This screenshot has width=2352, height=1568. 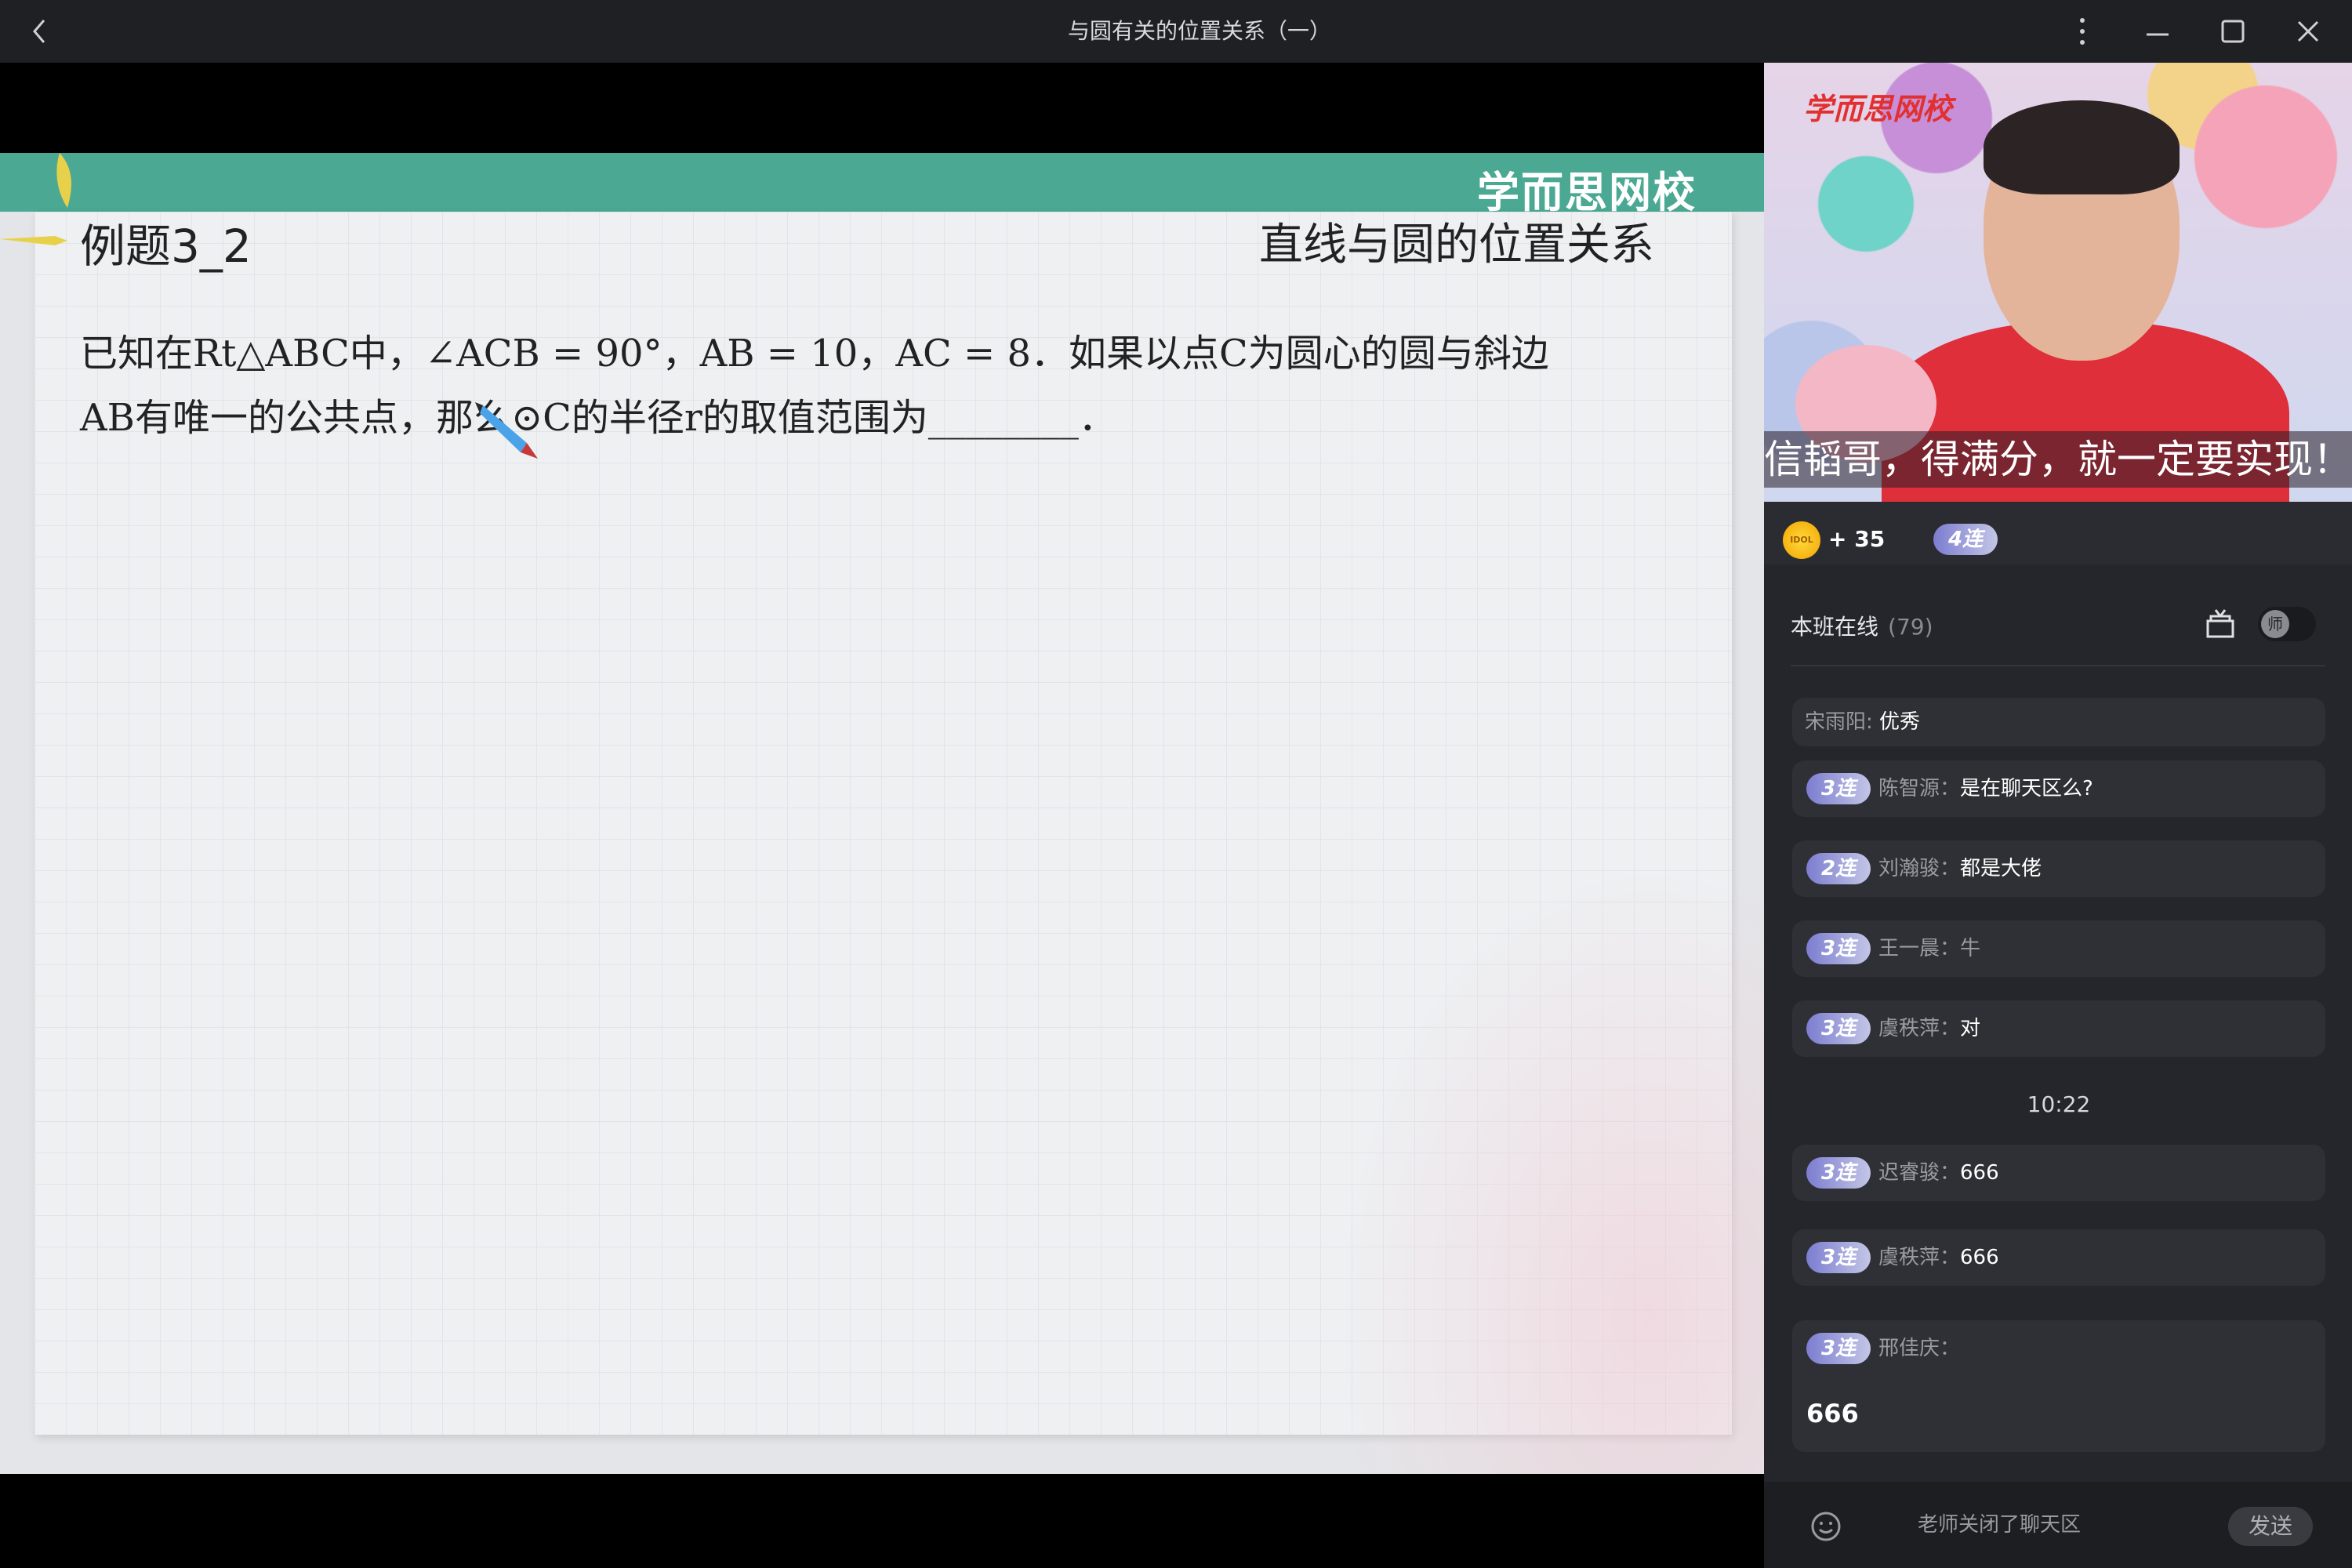 What do you see at coordinates (2058, 1257) in the screenshot?
I see `chat-message: 3连 虞秩萍：666` at bounding box center [2058, 1257].